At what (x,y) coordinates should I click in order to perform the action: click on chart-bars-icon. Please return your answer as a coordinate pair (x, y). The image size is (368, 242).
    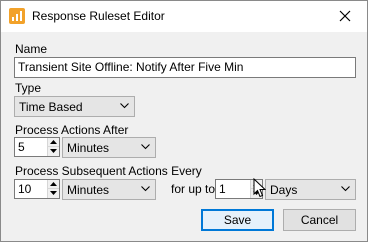
    Looking at the image, I should click on (17, 16).